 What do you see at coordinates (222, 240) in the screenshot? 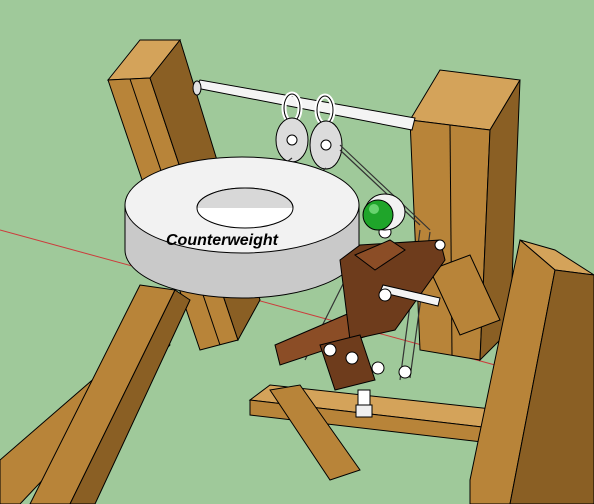
I see `counterweight-label: Counterweight` at bounding box center [222, 240].